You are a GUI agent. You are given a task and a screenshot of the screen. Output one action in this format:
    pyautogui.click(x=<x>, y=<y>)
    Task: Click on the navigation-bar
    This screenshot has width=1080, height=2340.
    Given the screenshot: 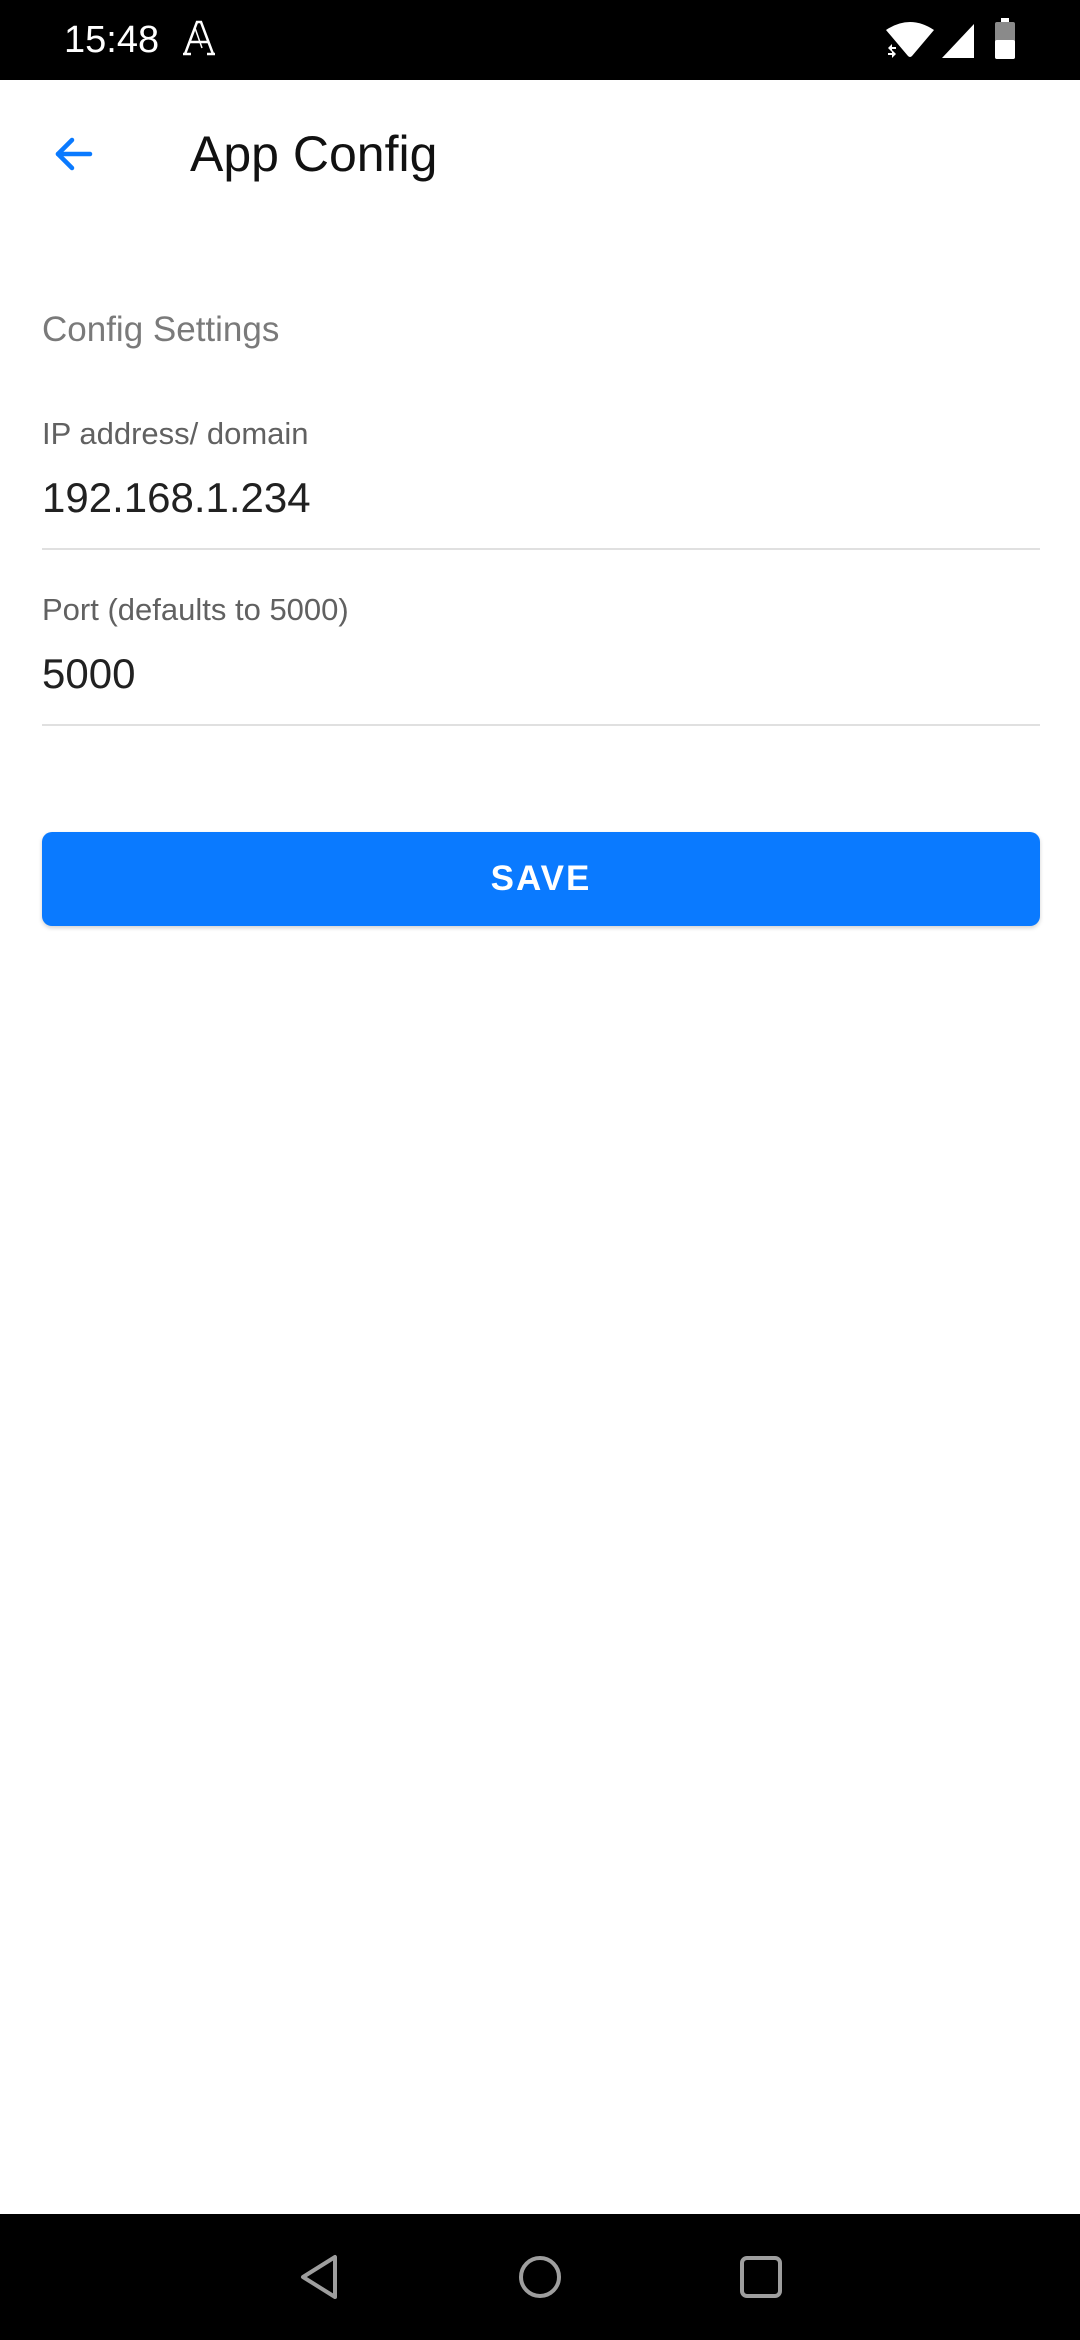 What is the action you would take?
    pyautogui.click(x=540, y=2277)
    